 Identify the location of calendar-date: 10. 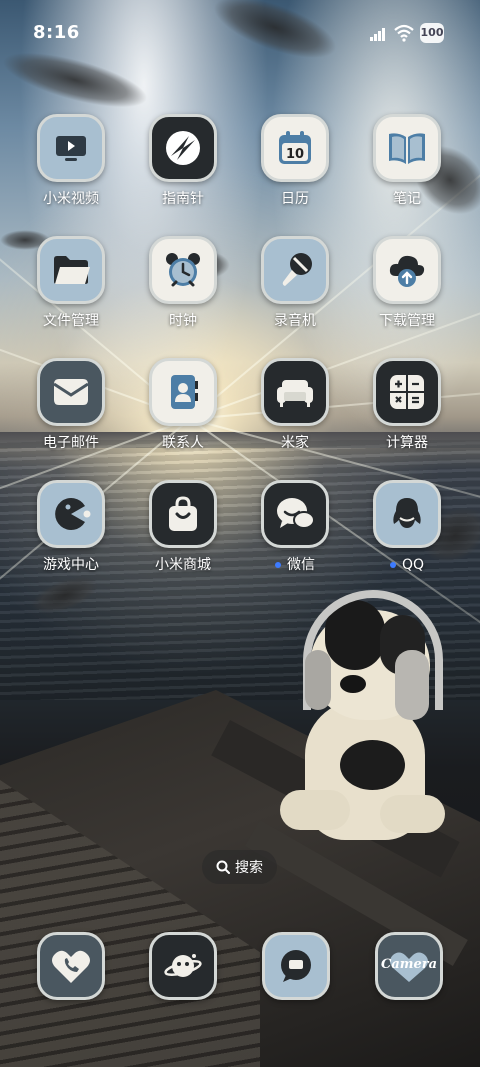
(295, 154).